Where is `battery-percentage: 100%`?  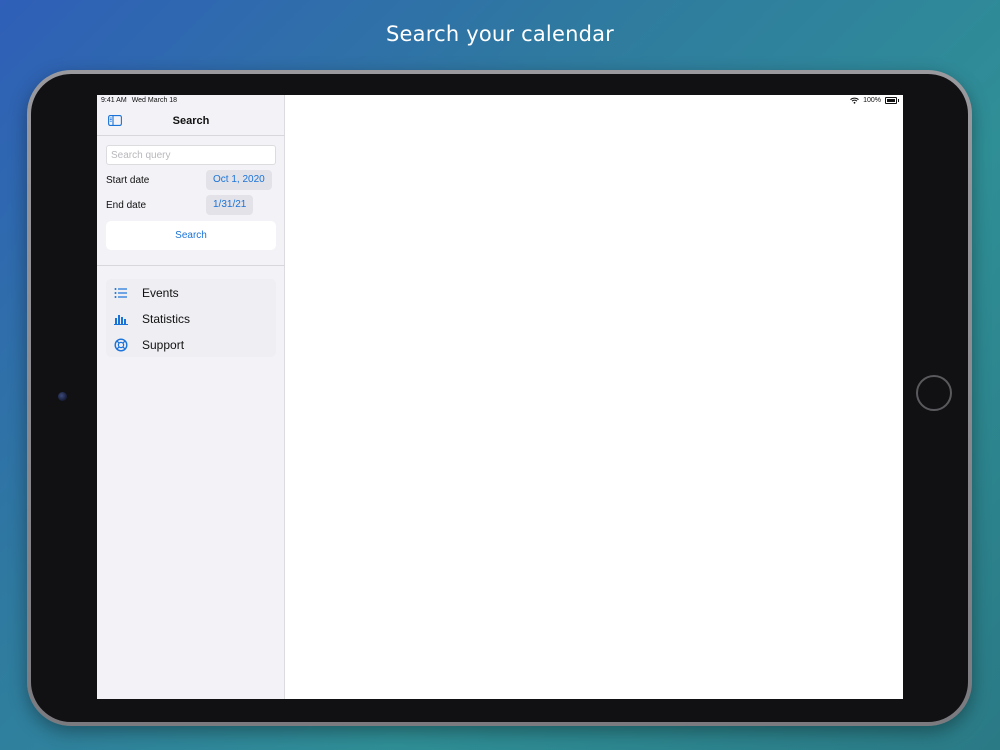
battery-percentage: 100% is located at coordinates (872, 100).